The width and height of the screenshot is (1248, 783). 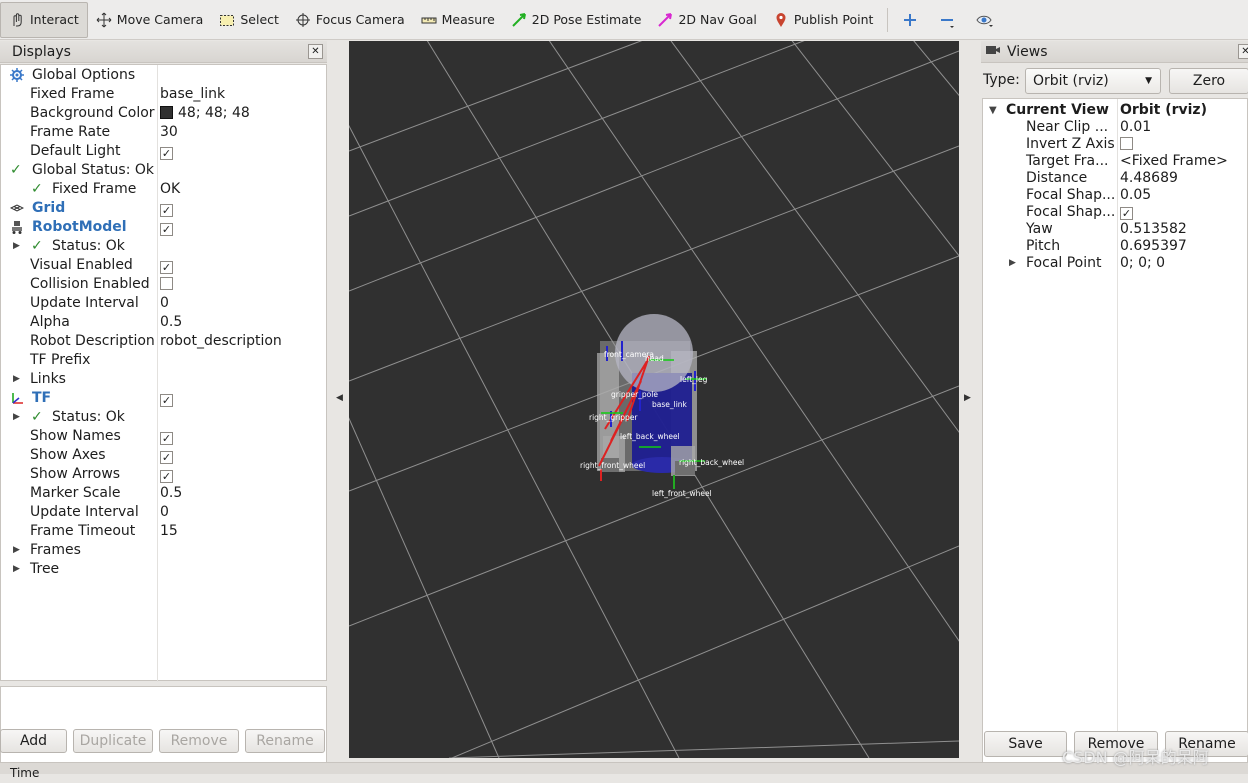 I want to click on tree-row-fixed-frame-status: ✓ Fixed Frame OK, so click(x=163, y=189).